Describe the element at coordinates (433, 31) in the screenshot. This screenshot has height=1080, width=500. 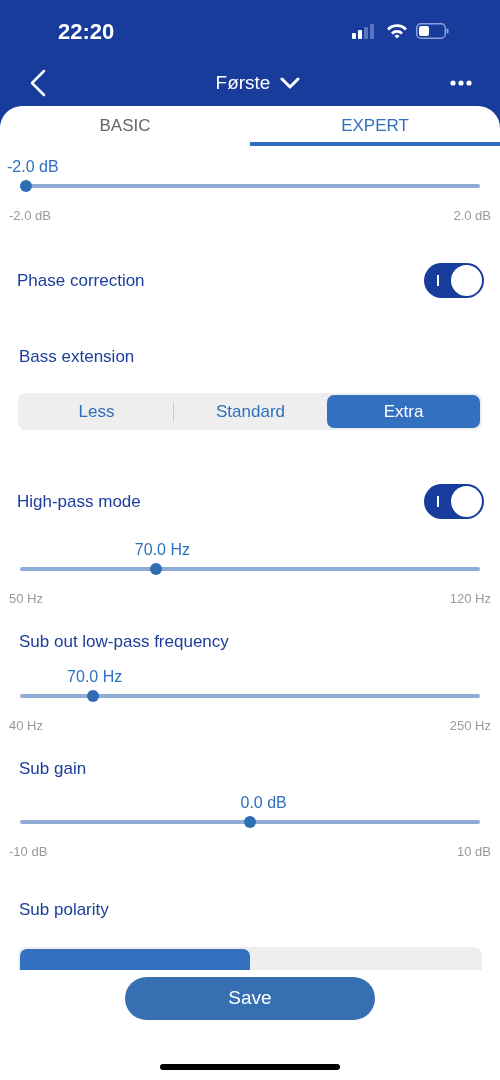
I see `battery-icon` at that location.